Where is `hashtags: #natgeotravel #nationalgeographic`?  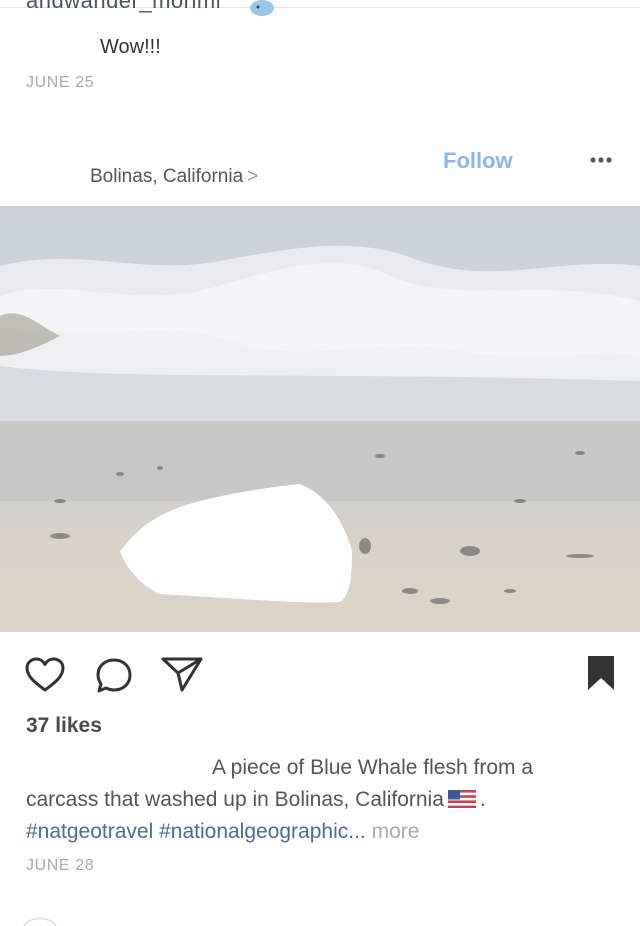
hashtags: #natgeotravel #nationalgeographic is located at coordinates (187, 831).